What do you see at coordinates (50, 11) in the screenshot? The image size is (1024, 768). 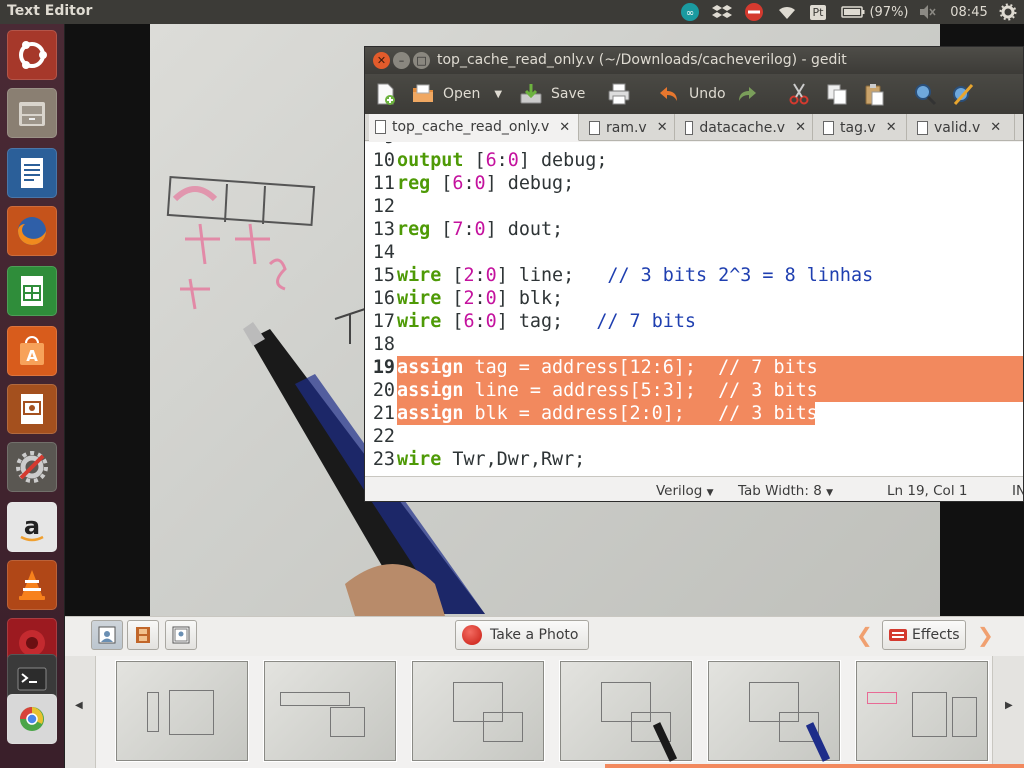 I see `active-app-title: Text Editor` at bounding box center [50, 11].